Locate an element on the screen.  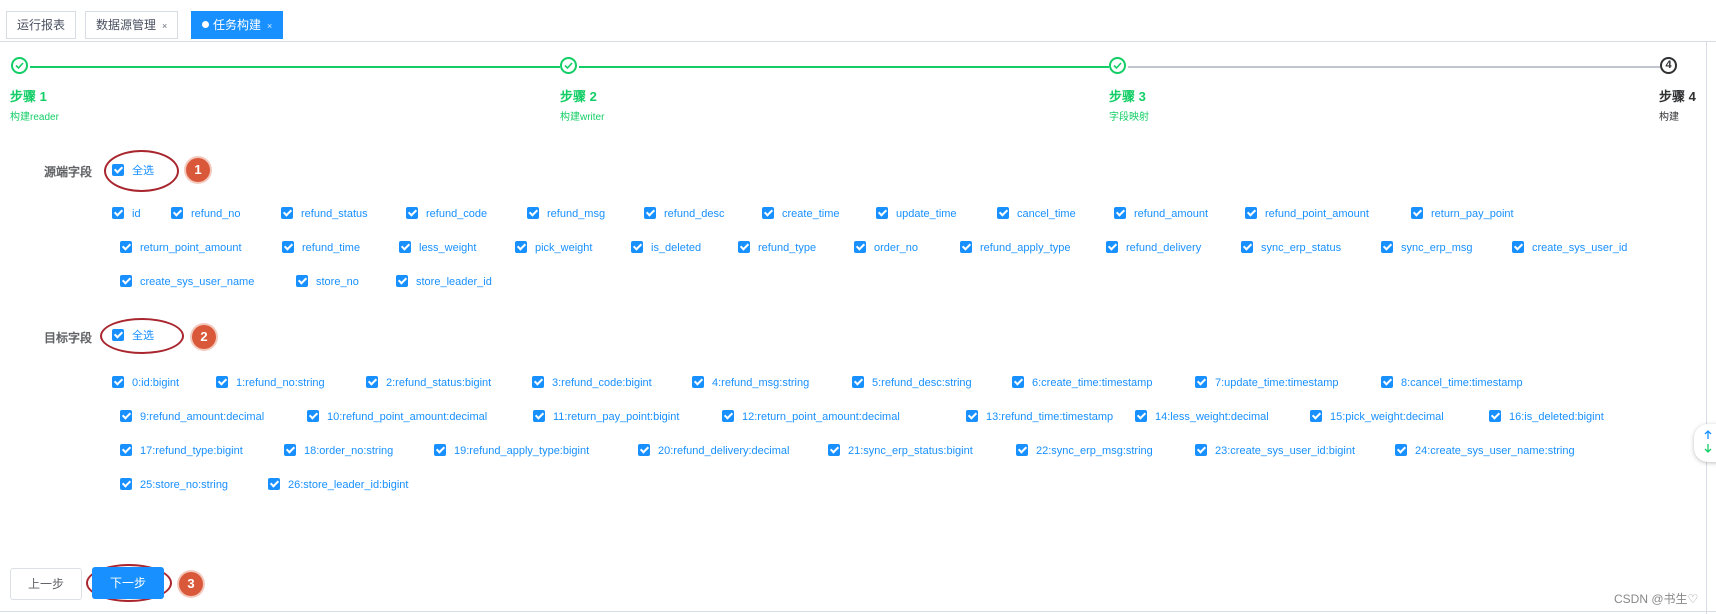
target-field-checkbox: 16:is_deleted:bigint is located at coordinates (1546, 417).